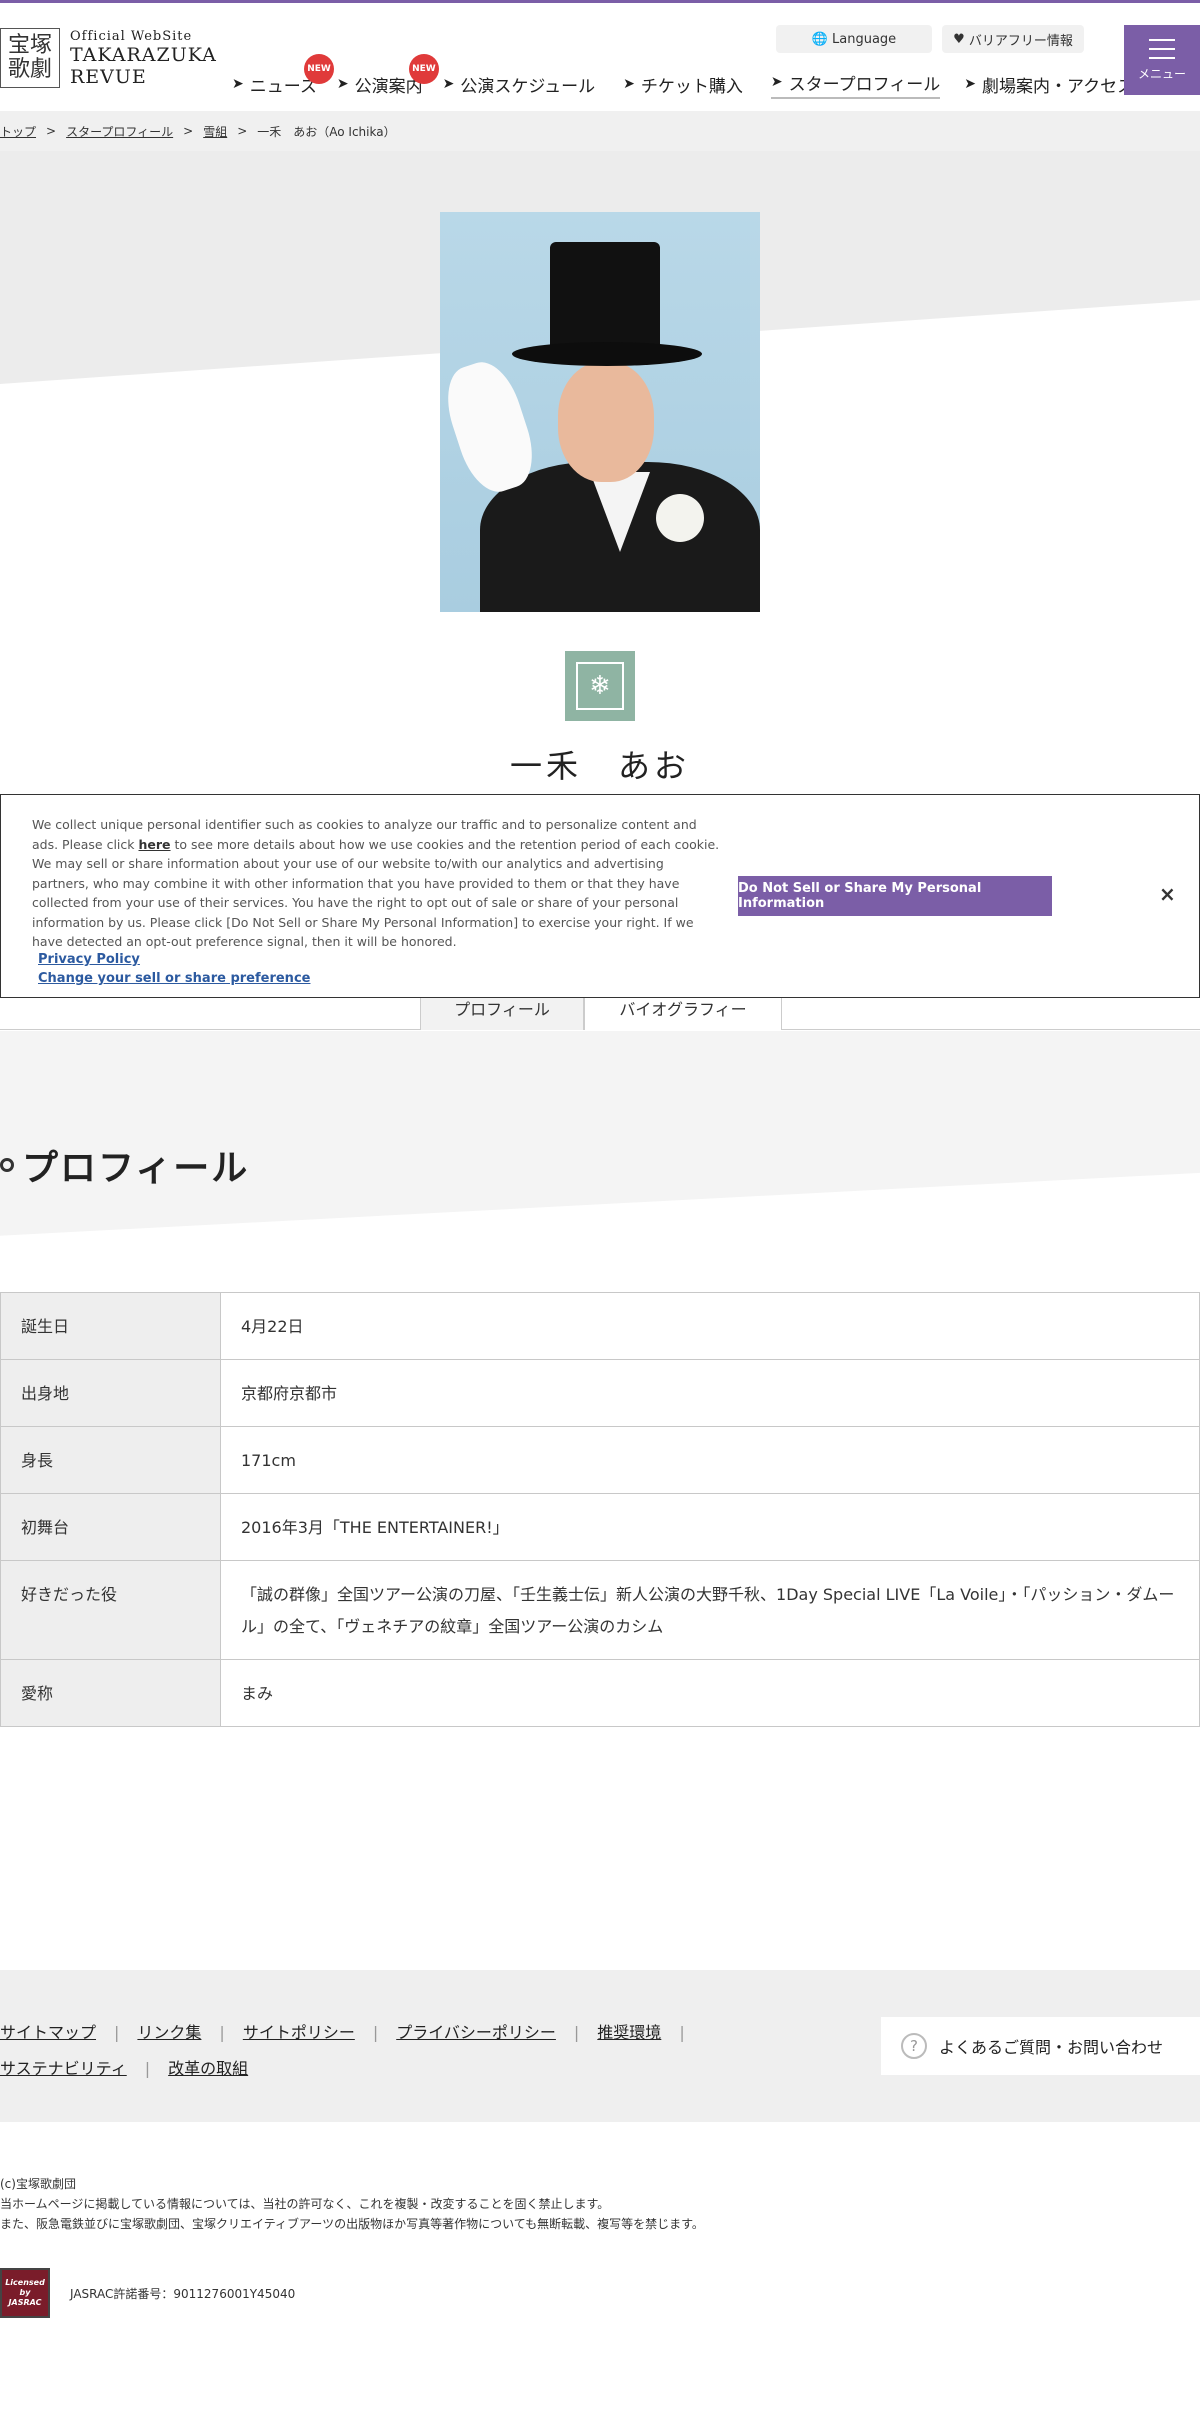  Describe the element at coordinates (299, 2032) in the screenshot. I see `footer-link-site-policy: サイトポリシー` at that location.